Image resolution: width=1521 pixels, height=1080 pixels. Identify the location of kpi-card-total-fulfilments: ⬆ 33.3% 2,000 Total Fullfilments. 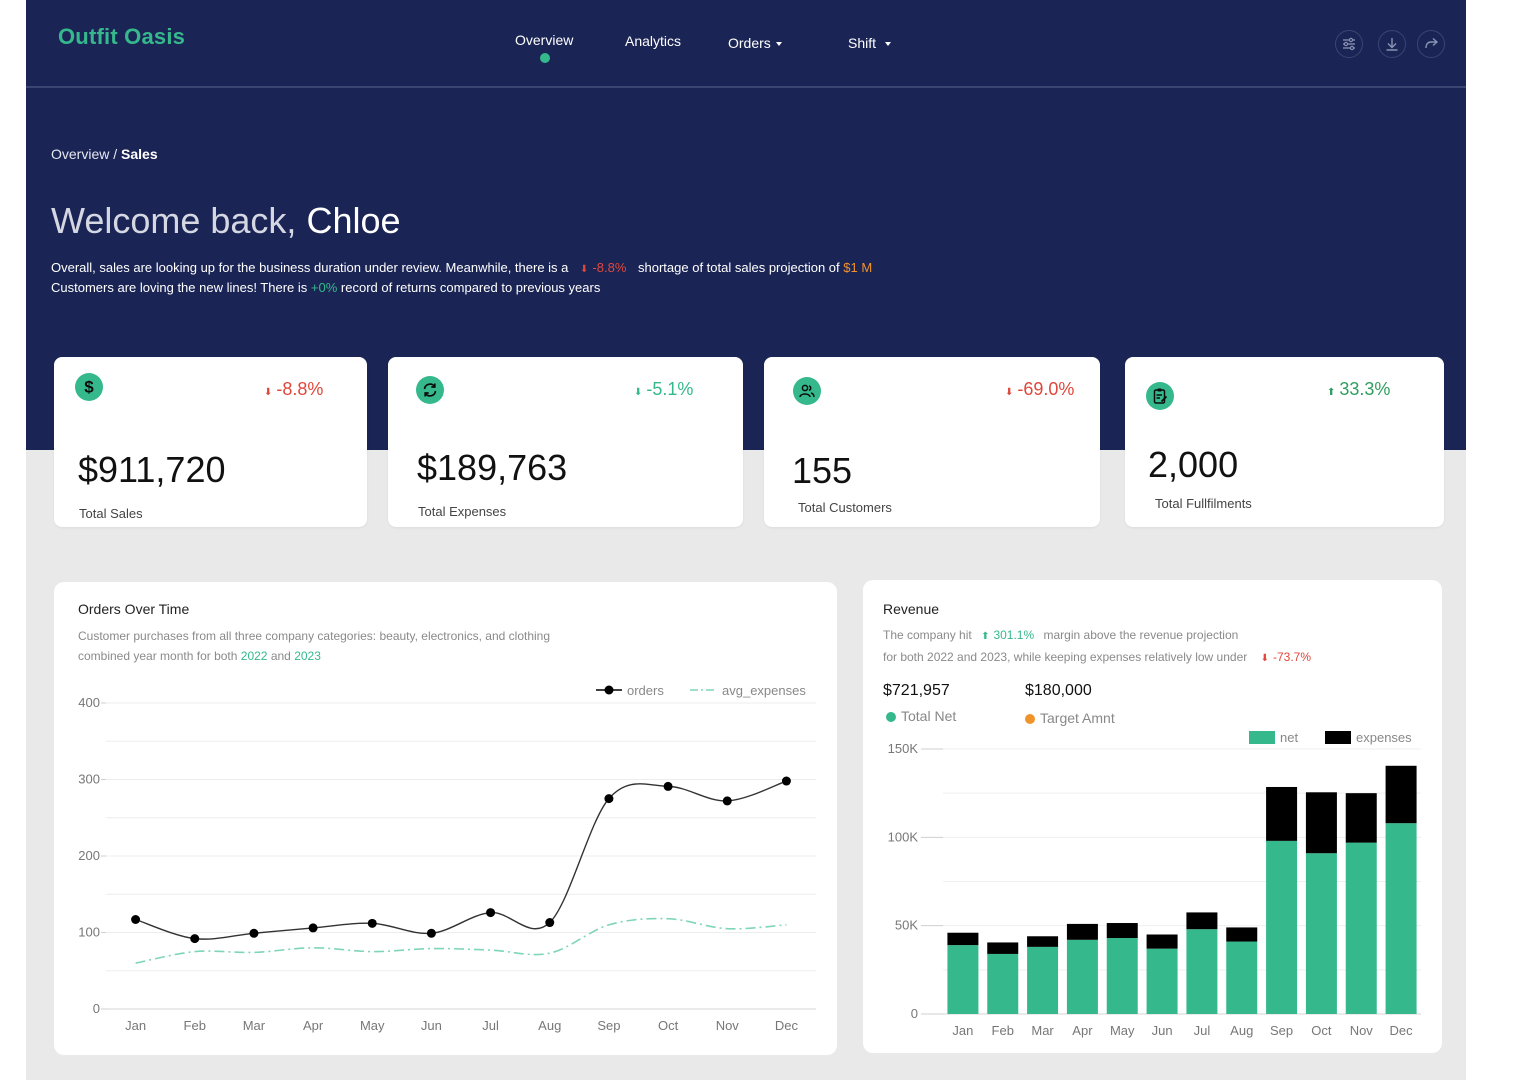
(1284, 442).